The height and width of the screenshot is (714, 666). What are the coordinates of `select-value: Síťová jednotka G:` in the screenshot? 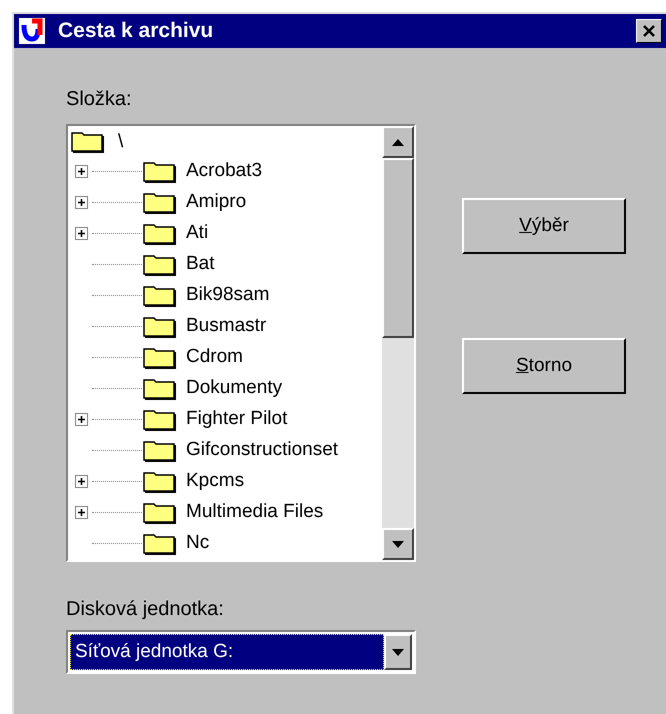 It's located at (227, 652).